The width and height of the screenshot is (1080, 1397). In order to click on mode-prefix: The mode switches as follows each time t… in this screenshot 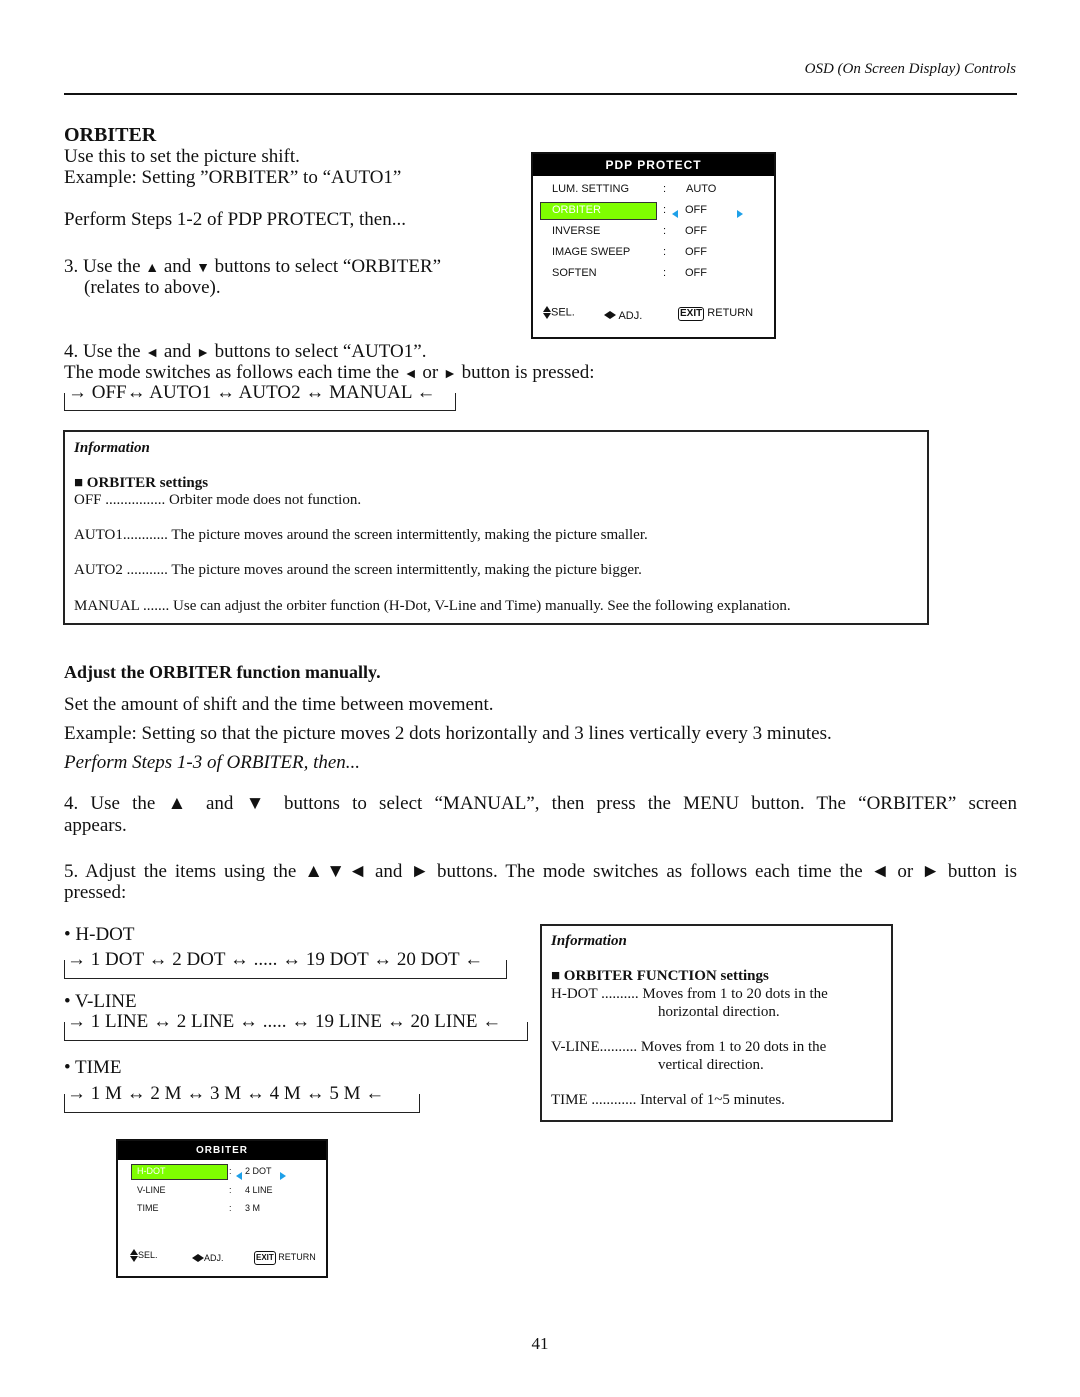, I will do `click(234, 372)`.